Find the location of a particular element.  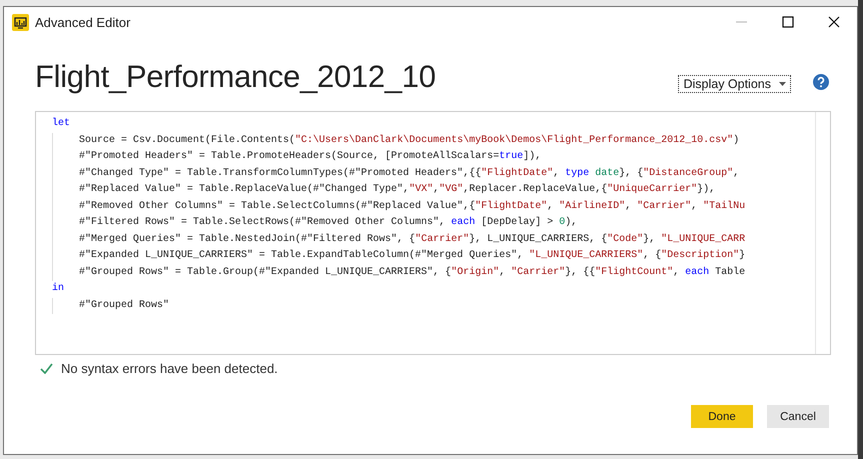

code-line: #"Merged Queries" = Table.NestedJoin(#"Filtered Rows", {"Carrier"}, L_UNIQUE_CARRIERS, {"Code"}, "L_UNIQUE_CARR is located at coordinates (412, 239).